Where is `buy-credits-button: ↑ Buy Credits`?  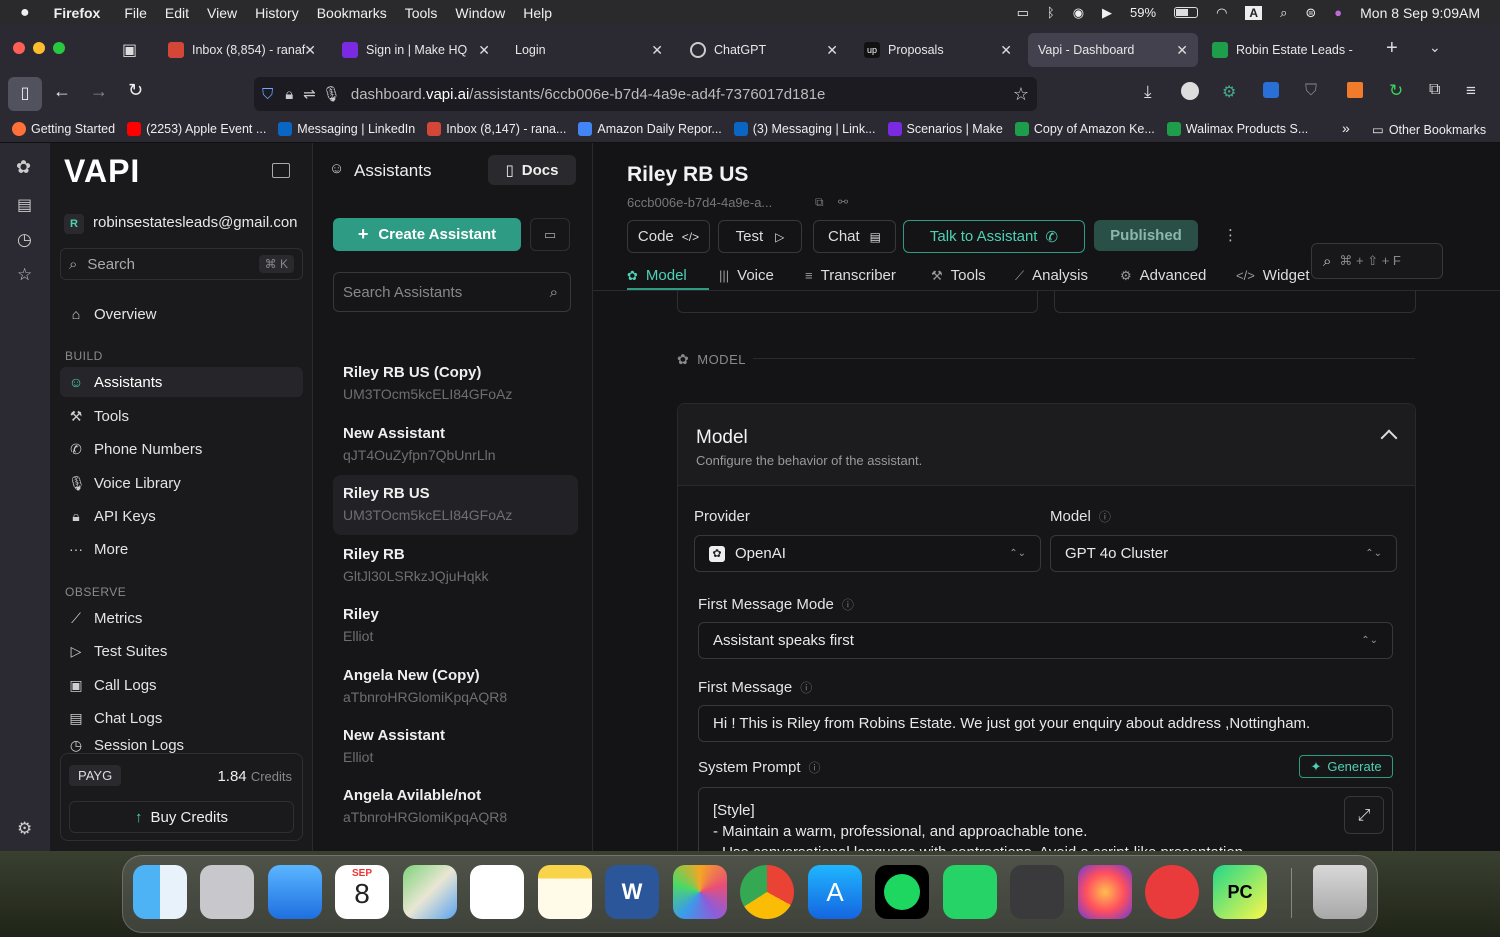
buy-credits-button: ↑ Buy Credits is located at coordinates (181, 817).